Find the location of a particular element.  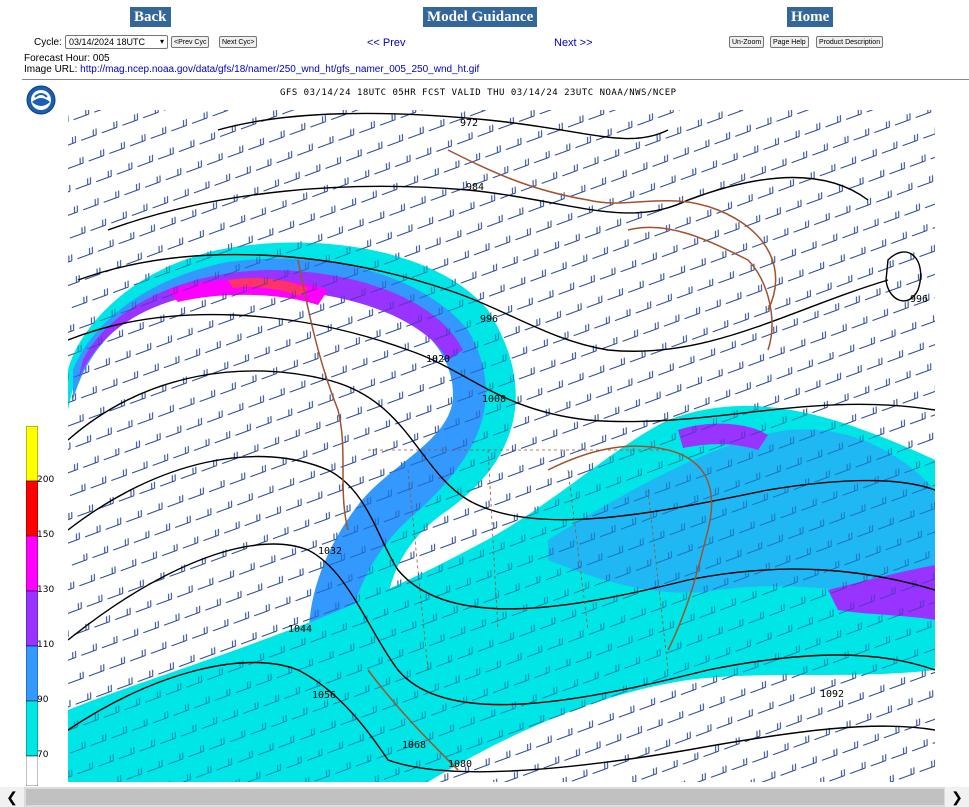

image-url-label: Image URL: is located at coordinates (51, 69).